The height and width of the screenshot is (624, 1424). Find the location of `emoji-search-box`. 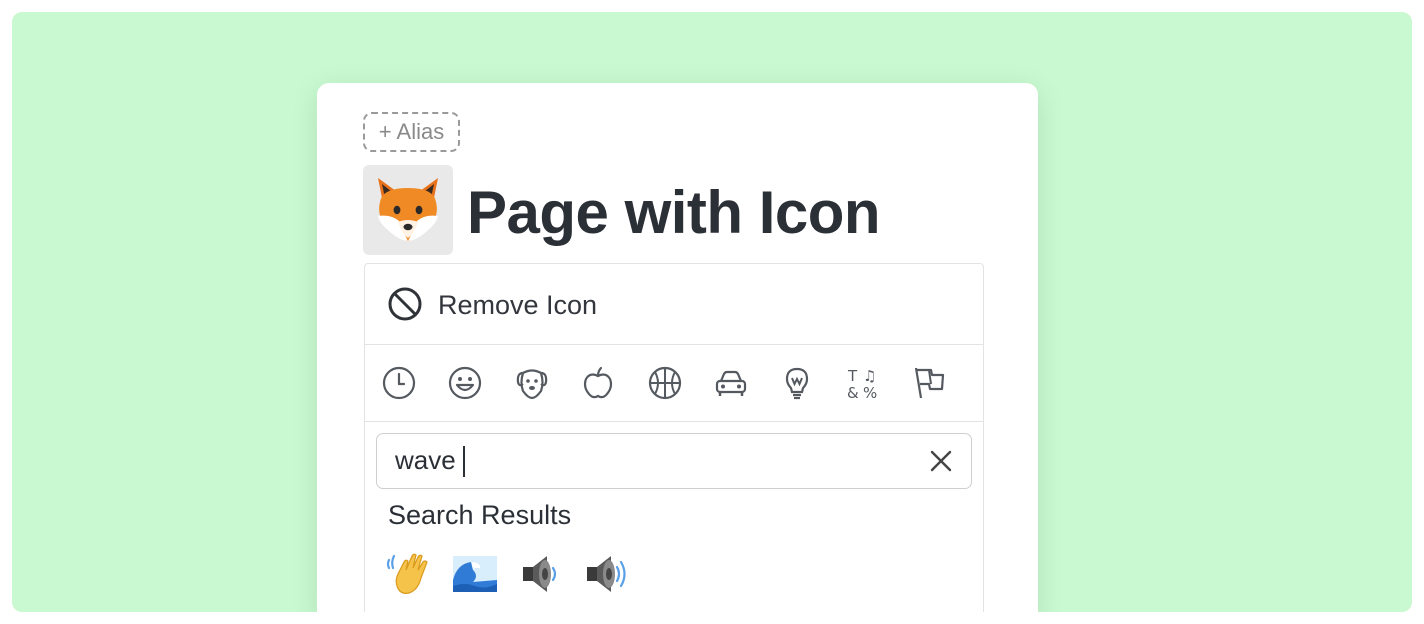

emoji-search-box is located at coordinates (674, 461).